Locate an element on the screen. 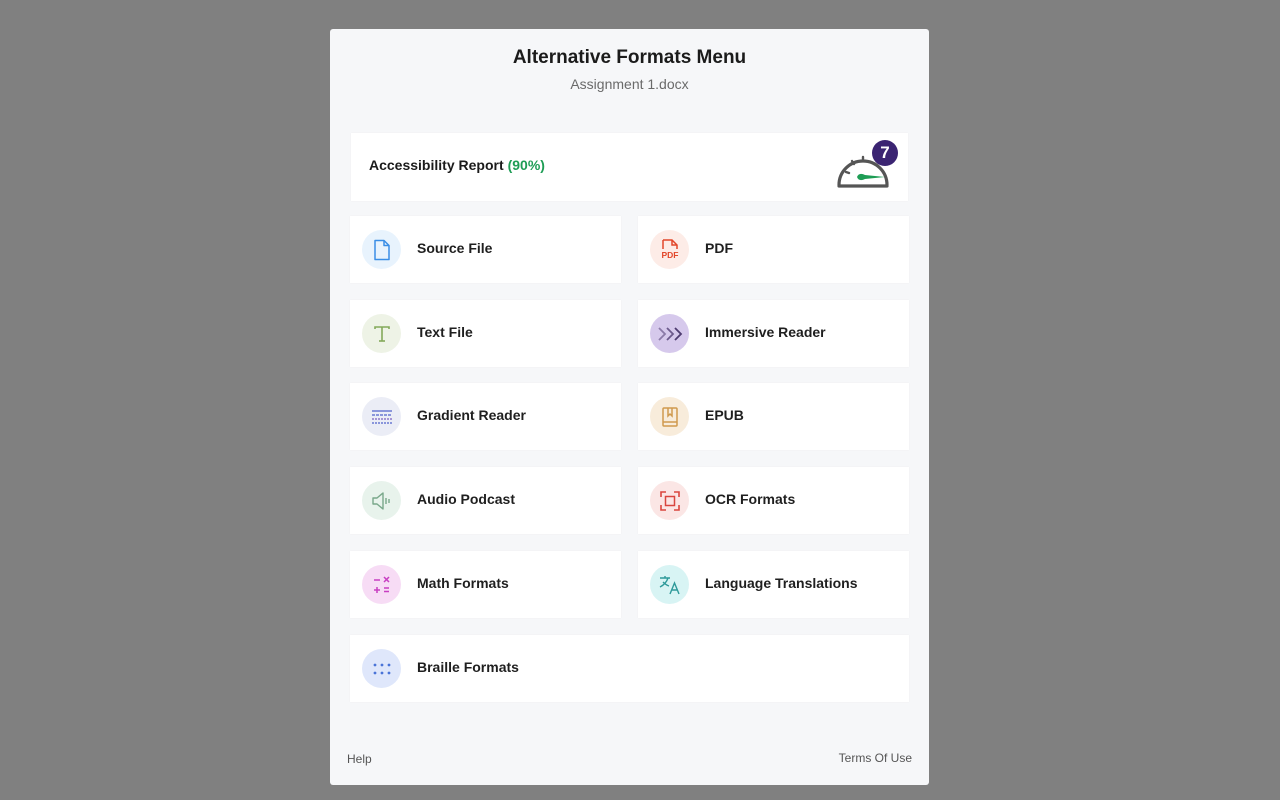 The height and width of the screenshot is (800, 1280). accessibility-report-button: Accessibility Report (90%) 7 is located at coordinates (629, 167).